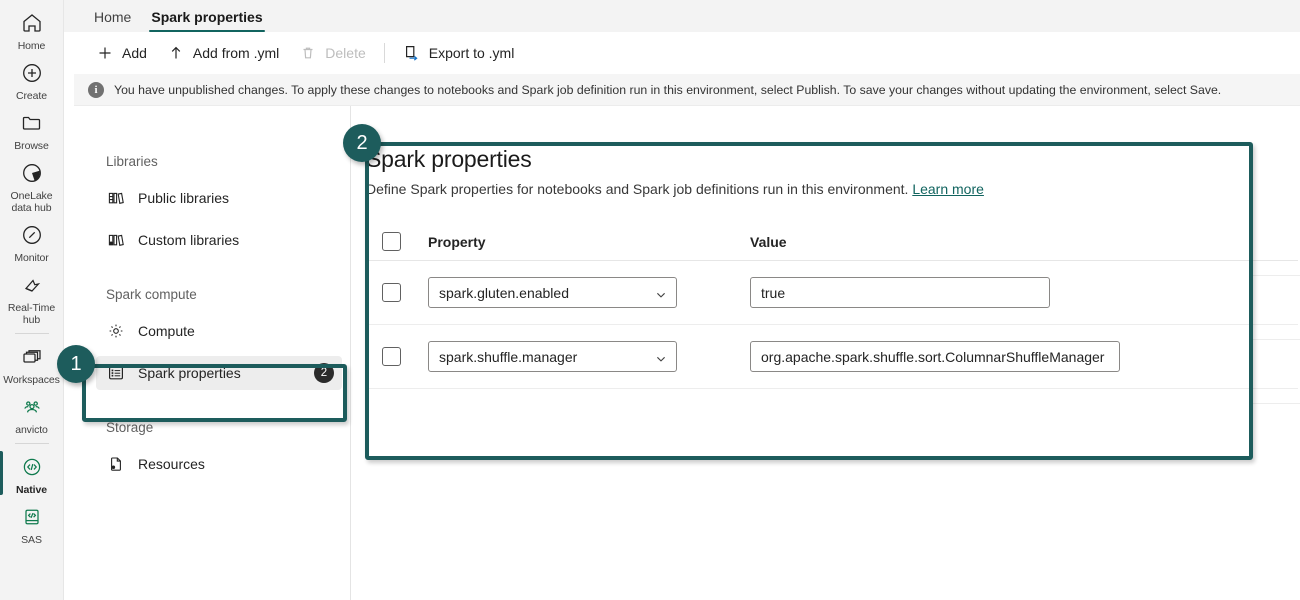 The height and width of the screenshot is (600, 1300). I want to click on sidebar-item-label: Spark properties, so click(189, 373).